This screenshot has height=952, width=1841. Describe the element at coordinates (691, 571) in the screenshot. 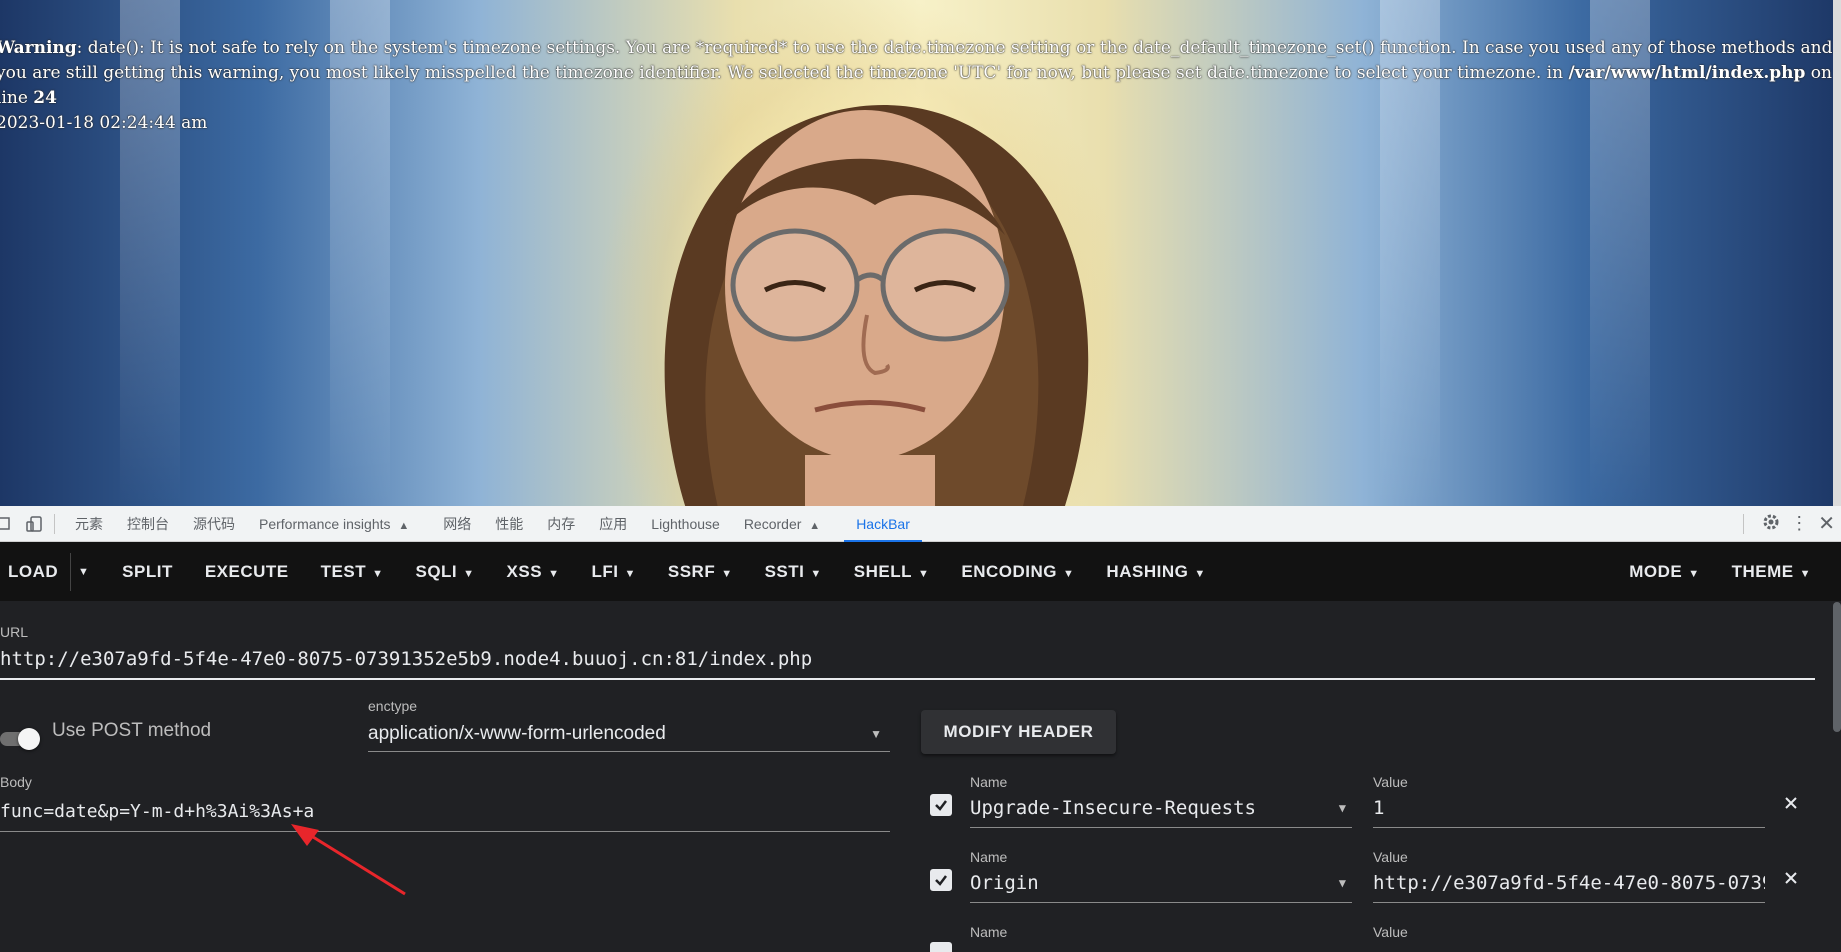

I see `ssrf-menu-label: SSRF` at that location.